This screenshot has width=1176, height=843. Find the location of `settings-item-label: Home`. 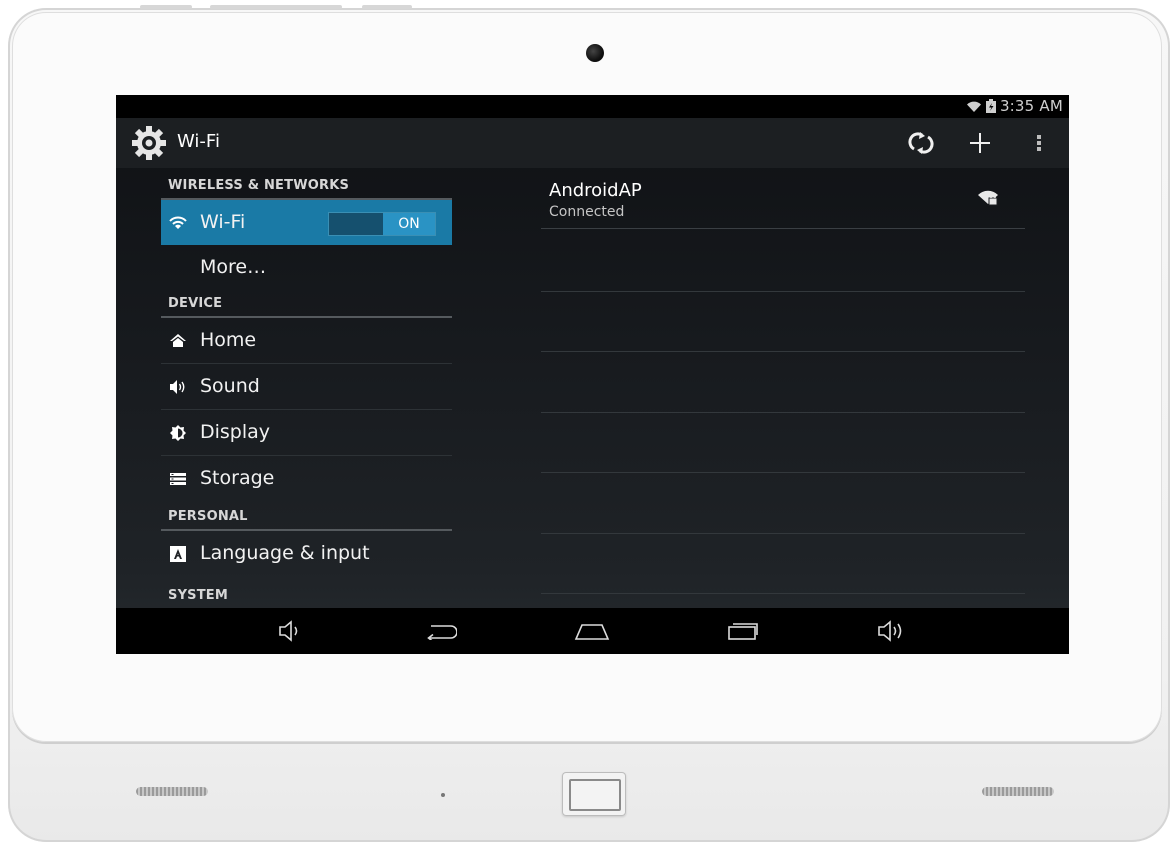

settings-item-label: Home is located at coordinates (228, 340).